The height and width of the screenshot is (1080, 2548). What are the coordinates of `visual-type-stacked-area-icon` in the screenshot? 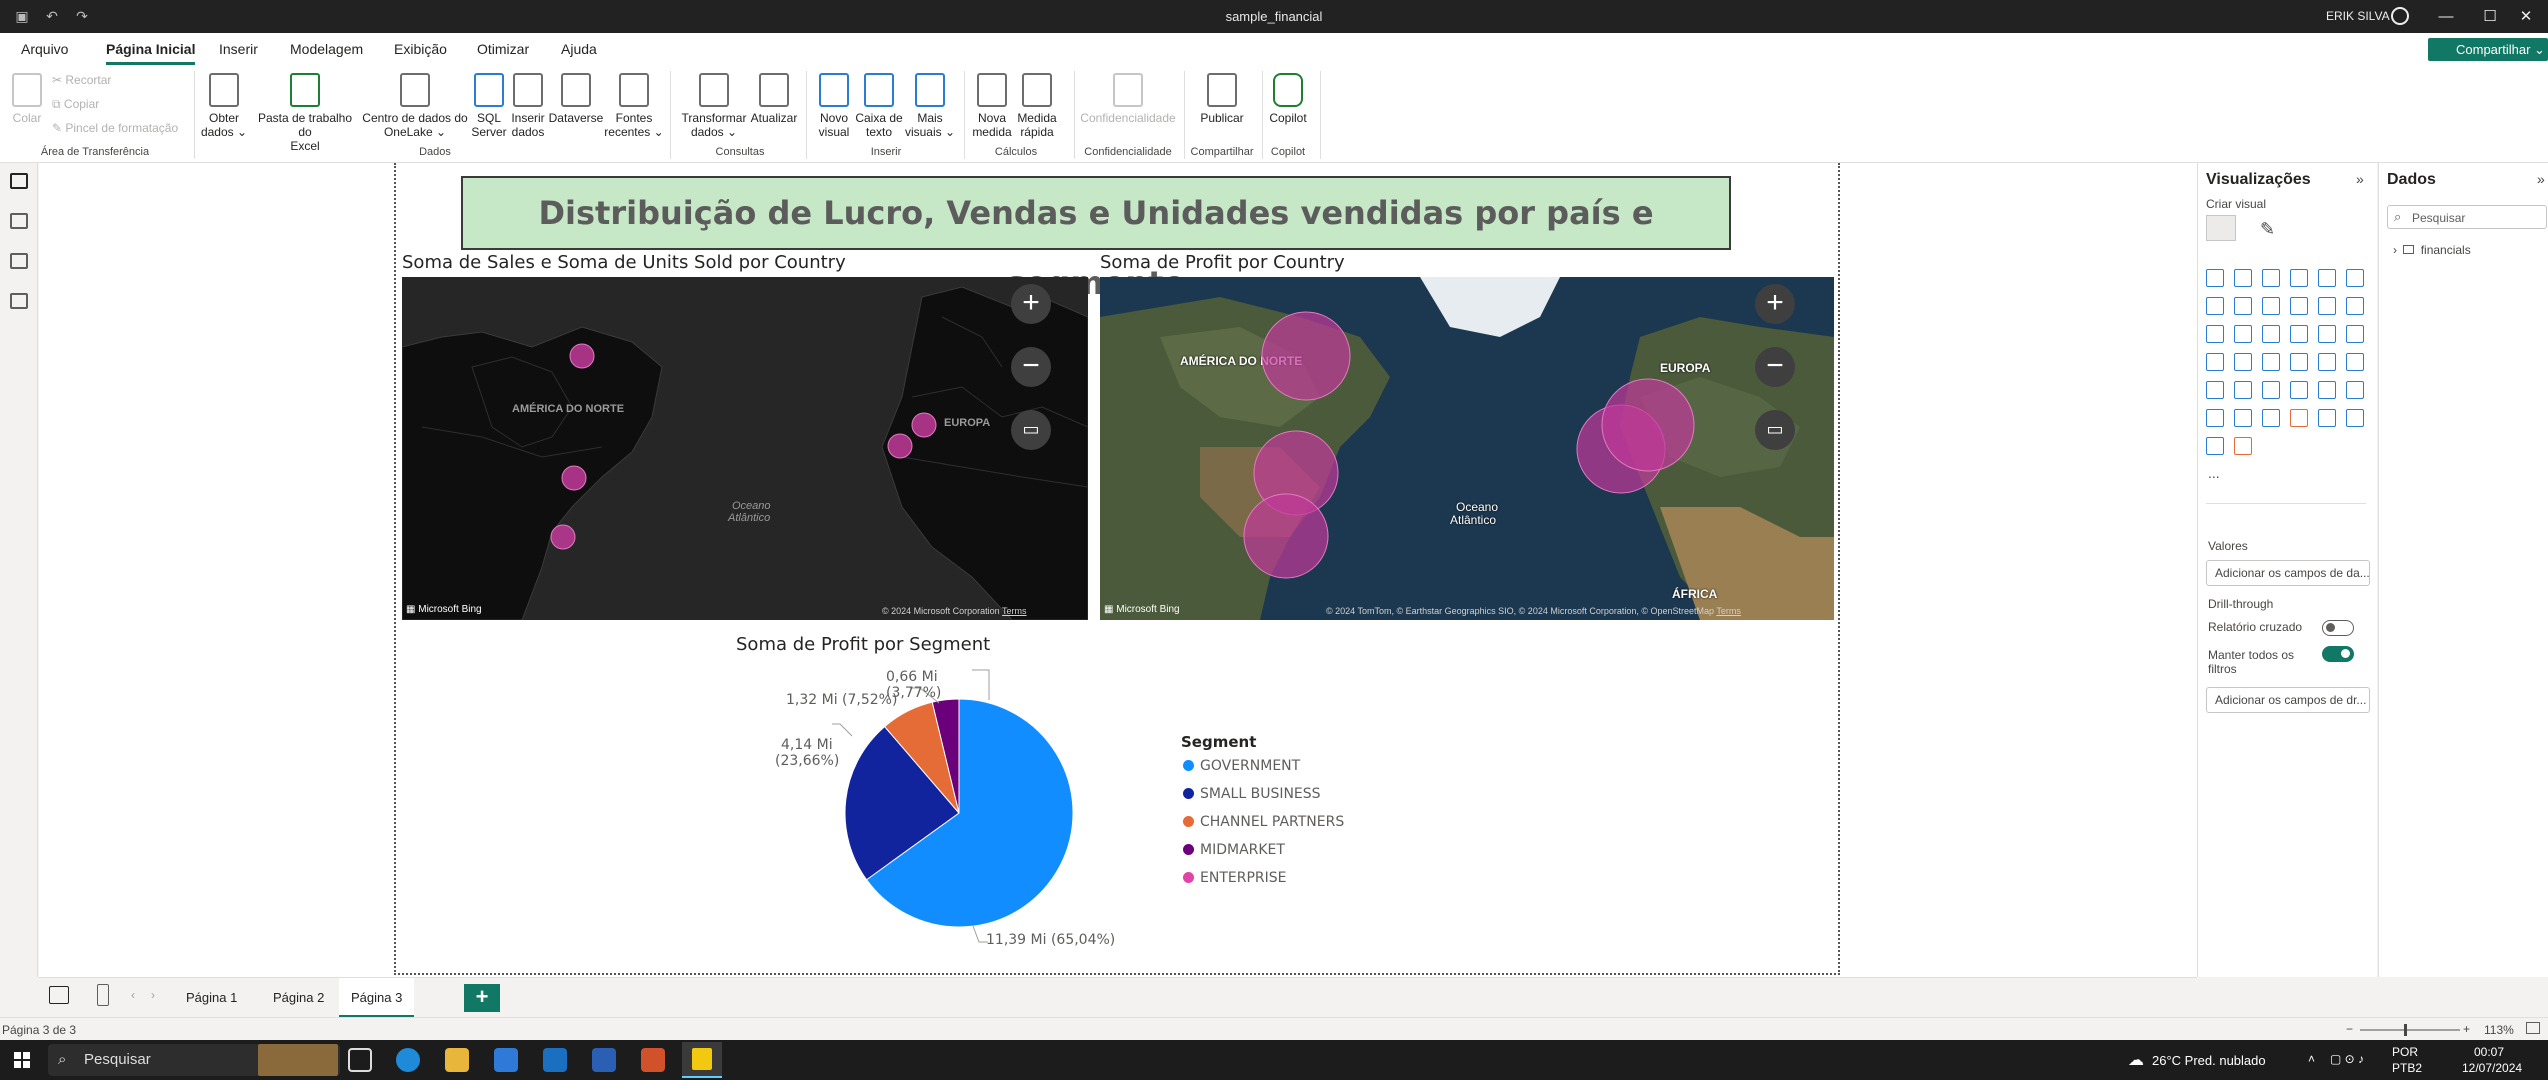 It's located at (2271, 306).